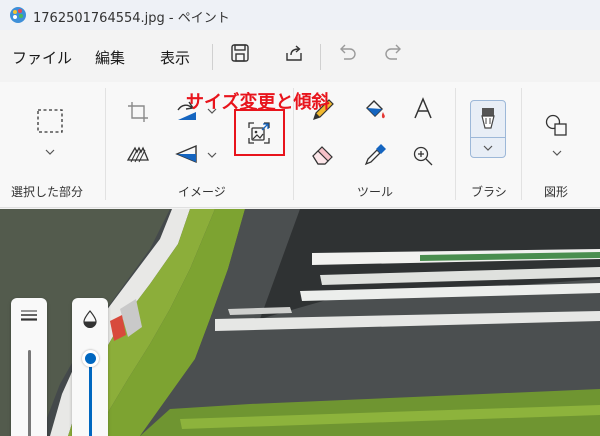  Describe the element at coordinates (42, 57) in the screenshot. I see `menu-file: ファイル` at that location.